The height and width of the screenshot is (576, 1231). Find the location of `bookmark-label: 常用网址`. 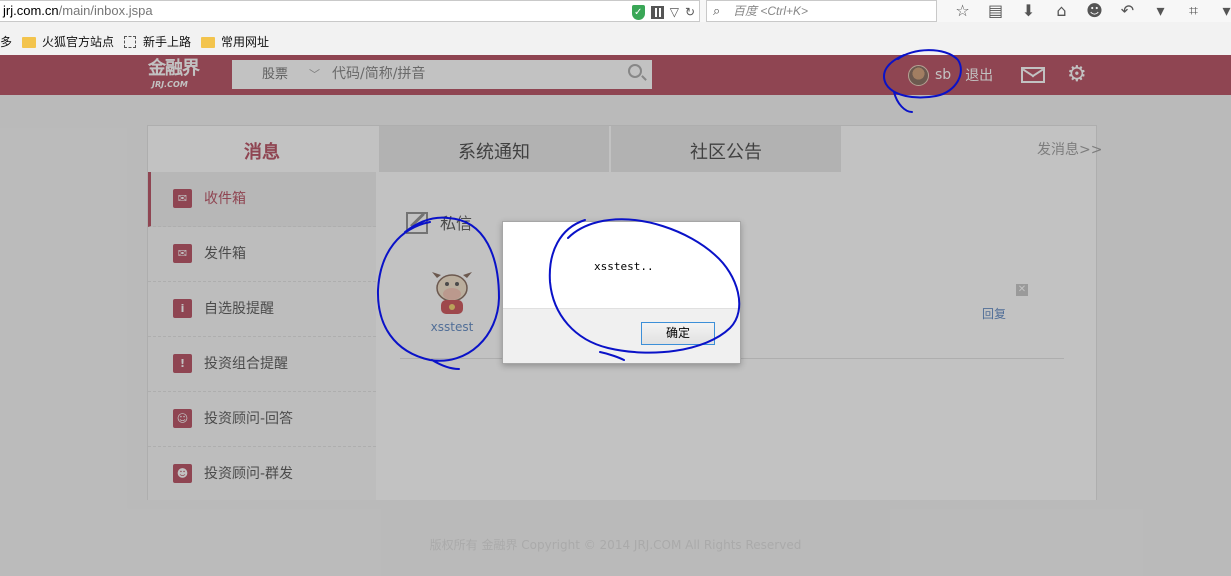

bookmark-label: 常用网址 is located at coordinates (245, 42).